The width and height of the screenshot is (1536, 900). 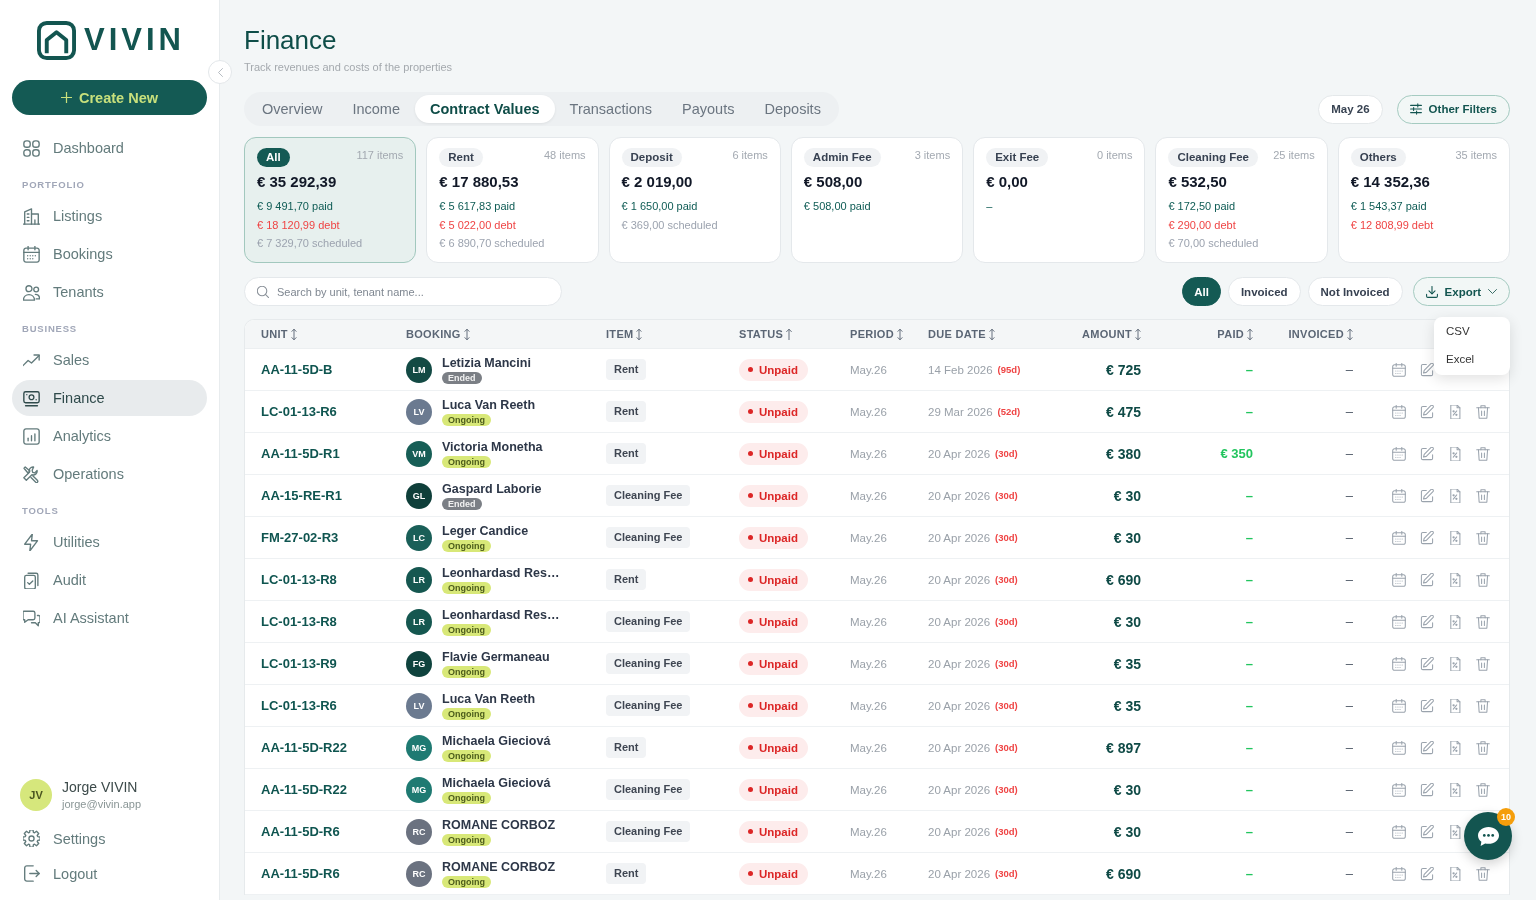 What do you see at coordinates (330, 200) in the screenshot?
I see `summary-card: All 117 items € 35 292,39 € 9 491,70 paid € 18 120,99 debt € 7 329,70 scheduled` at bounding box center [330, 200].